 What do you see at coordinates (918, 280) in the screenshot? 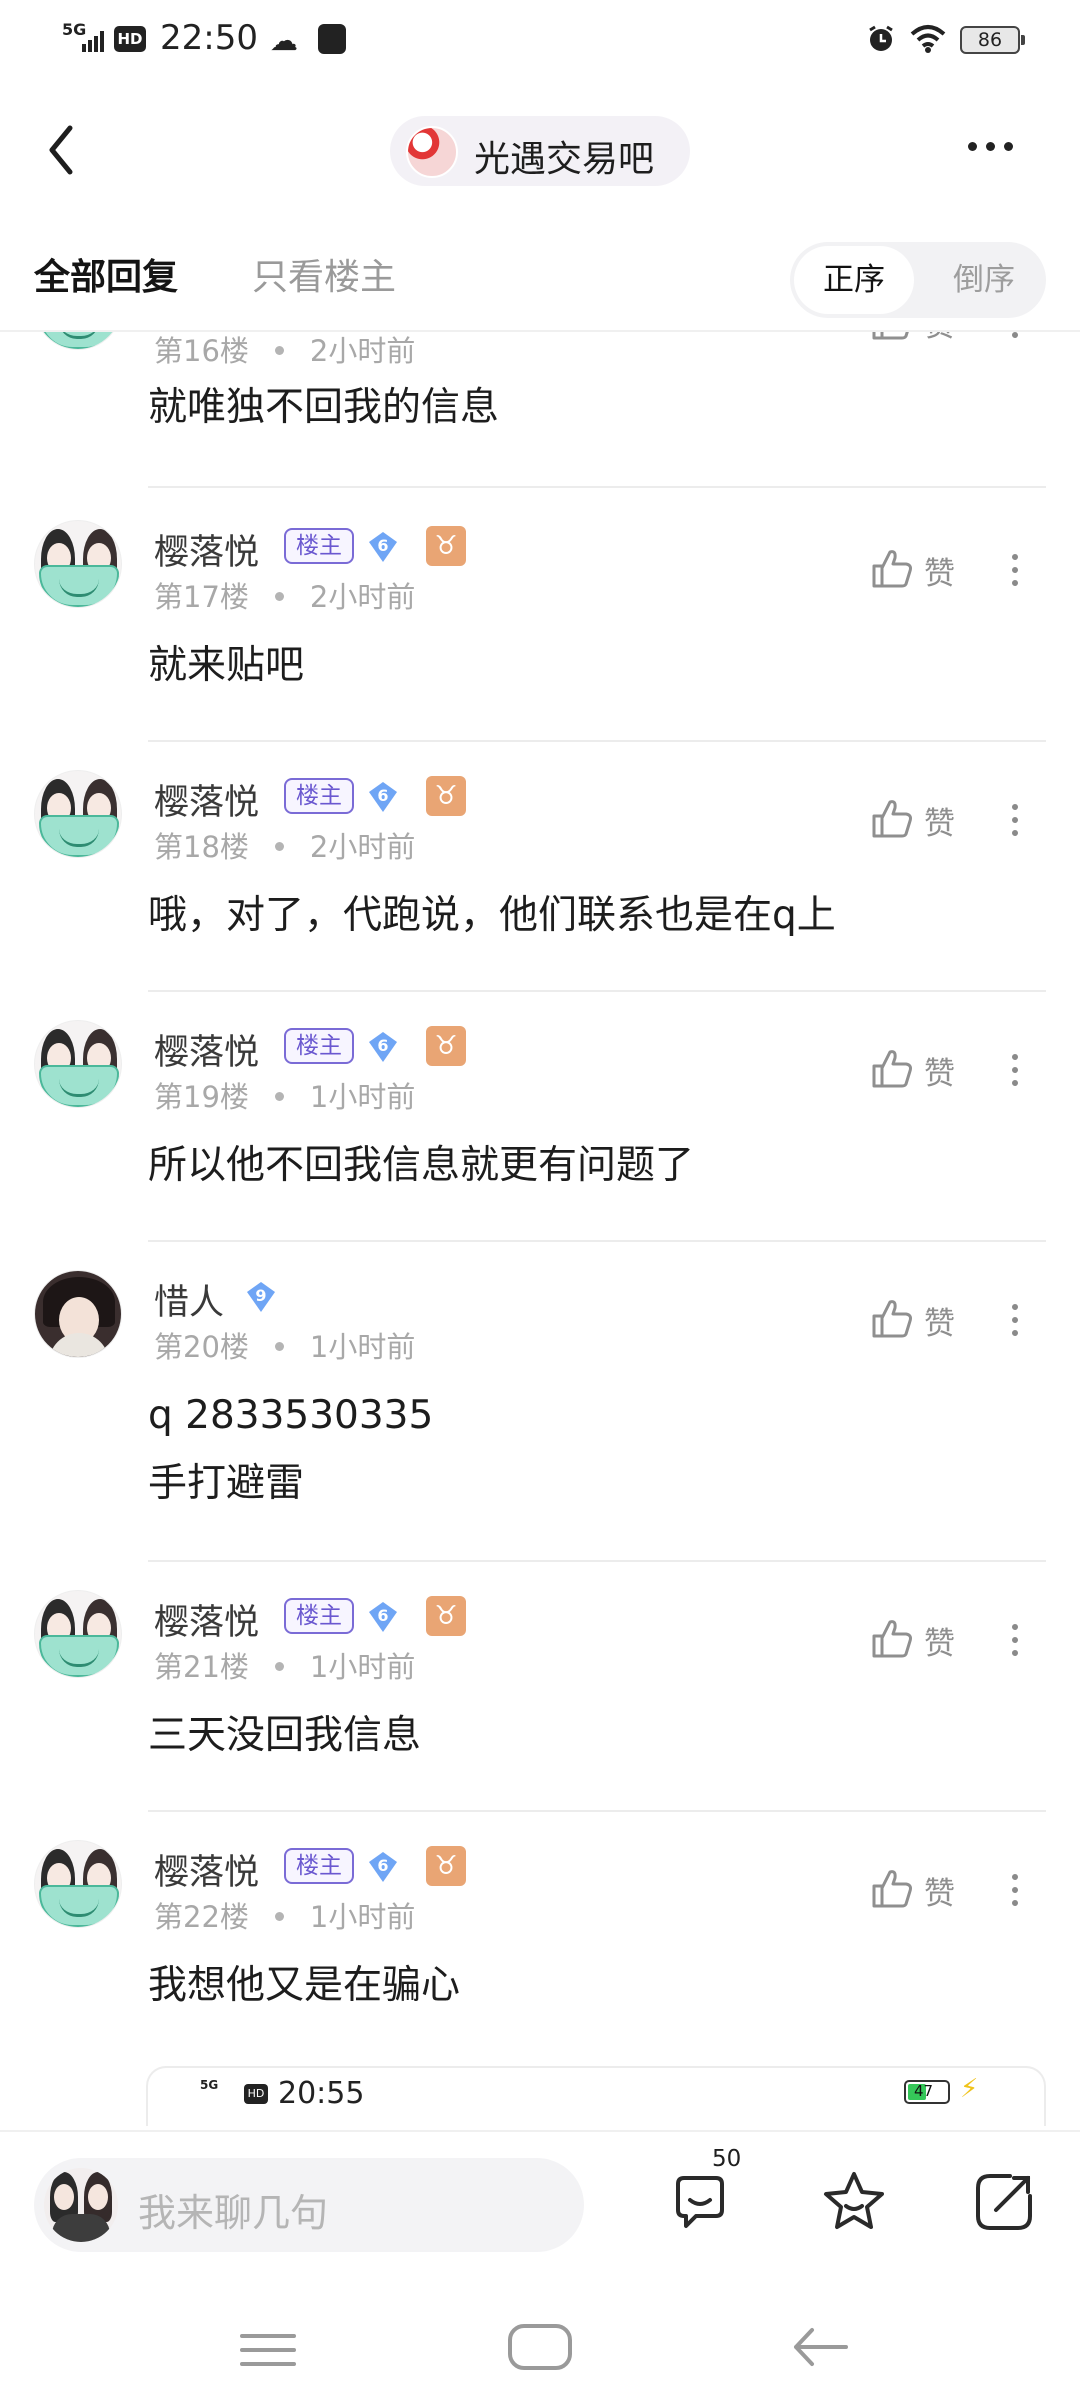
I see `sort-toggle: 正序 倒序` at bounding box center [918, 280].